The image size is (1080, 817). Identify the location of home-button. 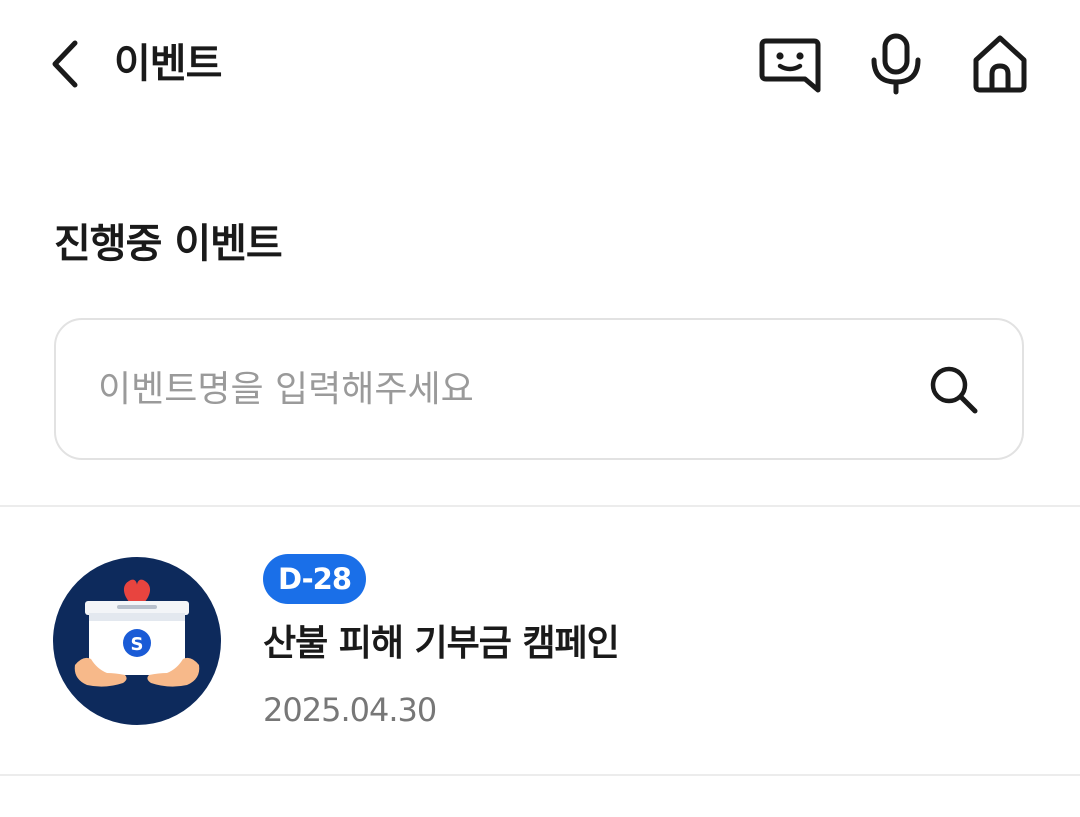
(1000, 64).